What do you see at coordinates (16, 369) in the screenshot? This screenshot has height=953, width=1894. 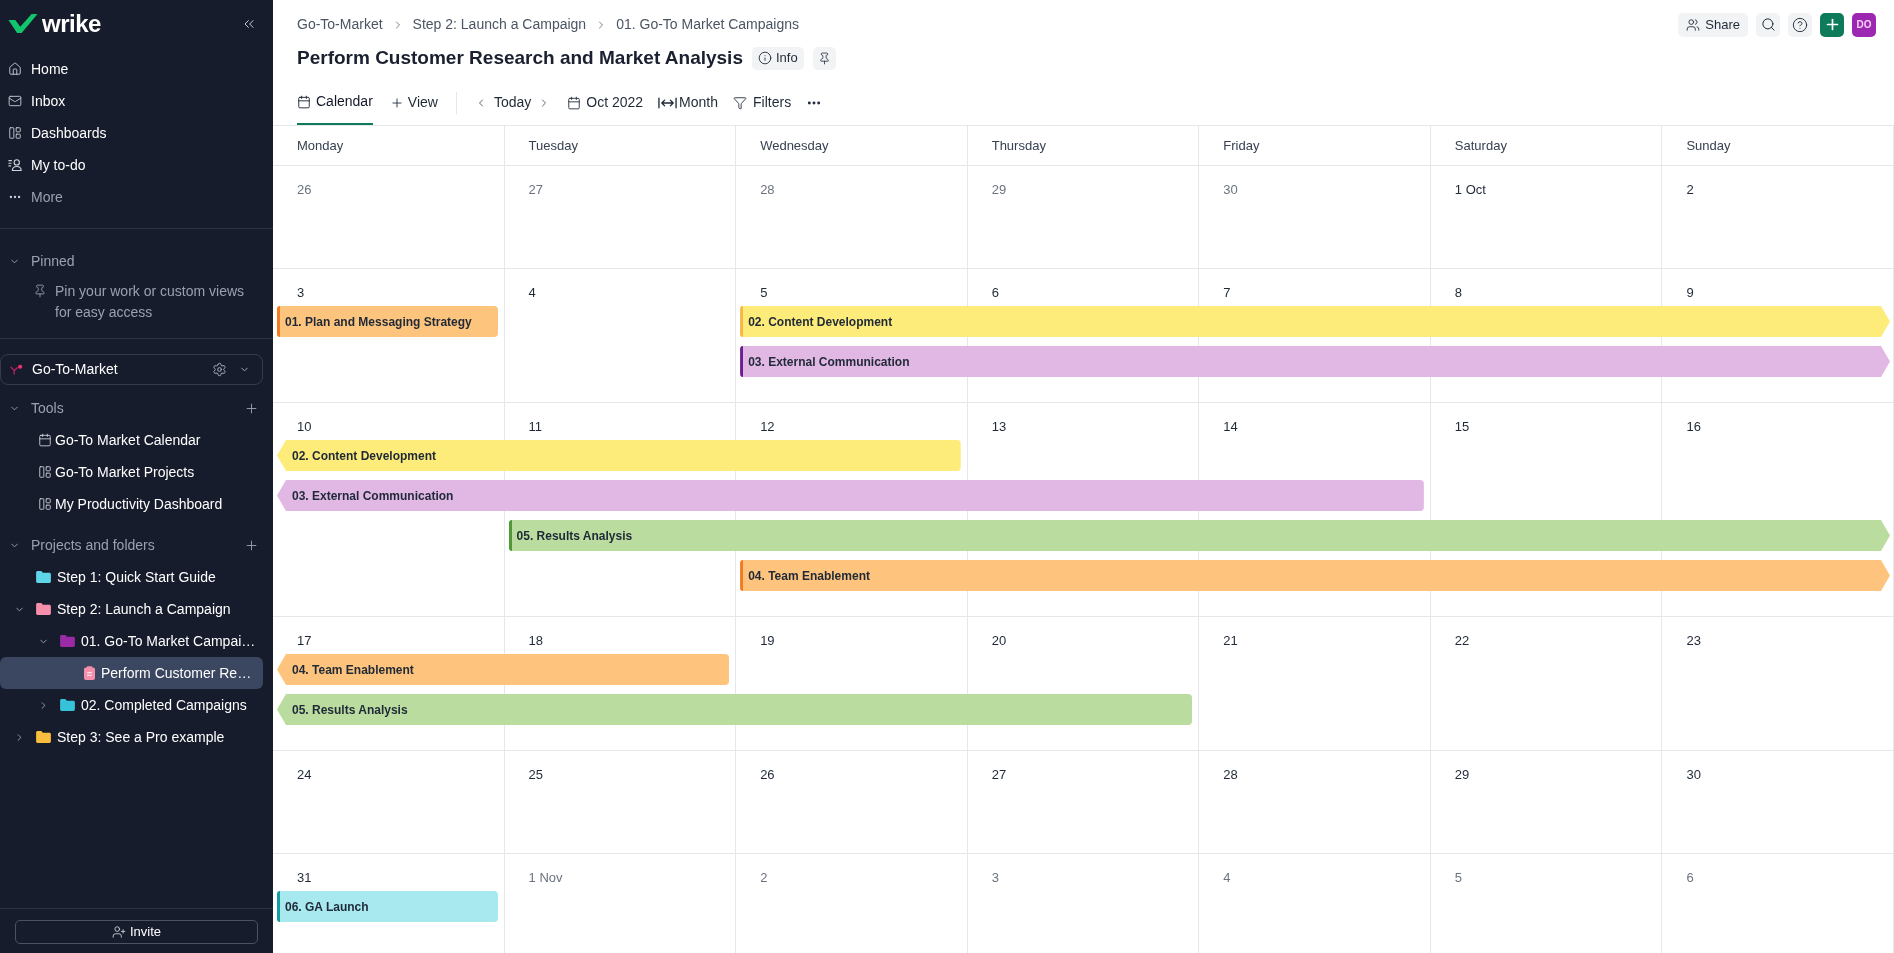 I see `space-icon` at bounding box center [16, 369].